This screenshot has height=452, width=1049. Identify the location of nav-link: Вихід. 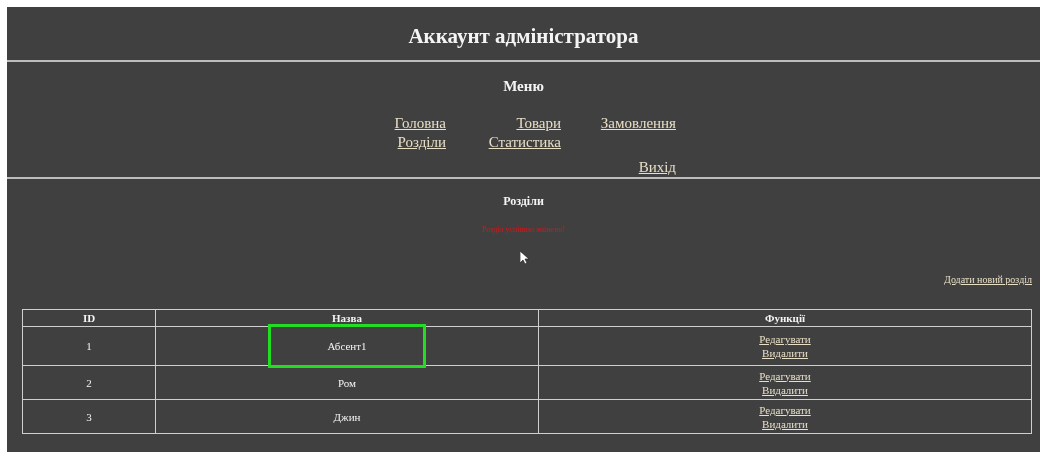
(657, 166).